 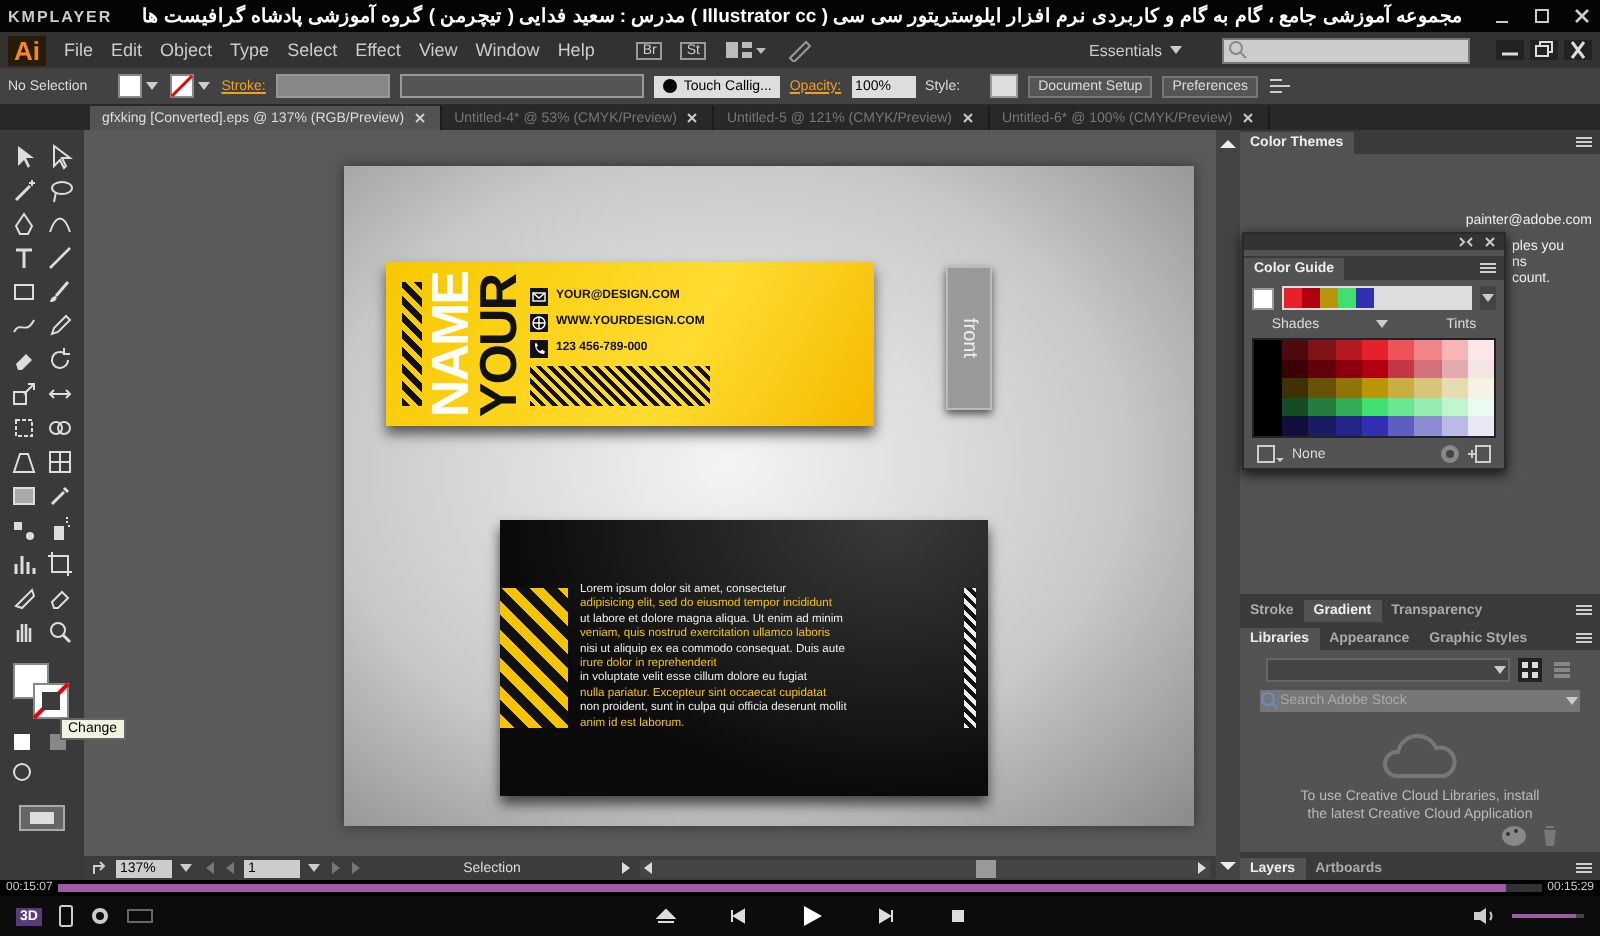 What do you see at coordinates (666, 916) in the screenshot?
I see `eject-icon` at bounding box center [666, 916].